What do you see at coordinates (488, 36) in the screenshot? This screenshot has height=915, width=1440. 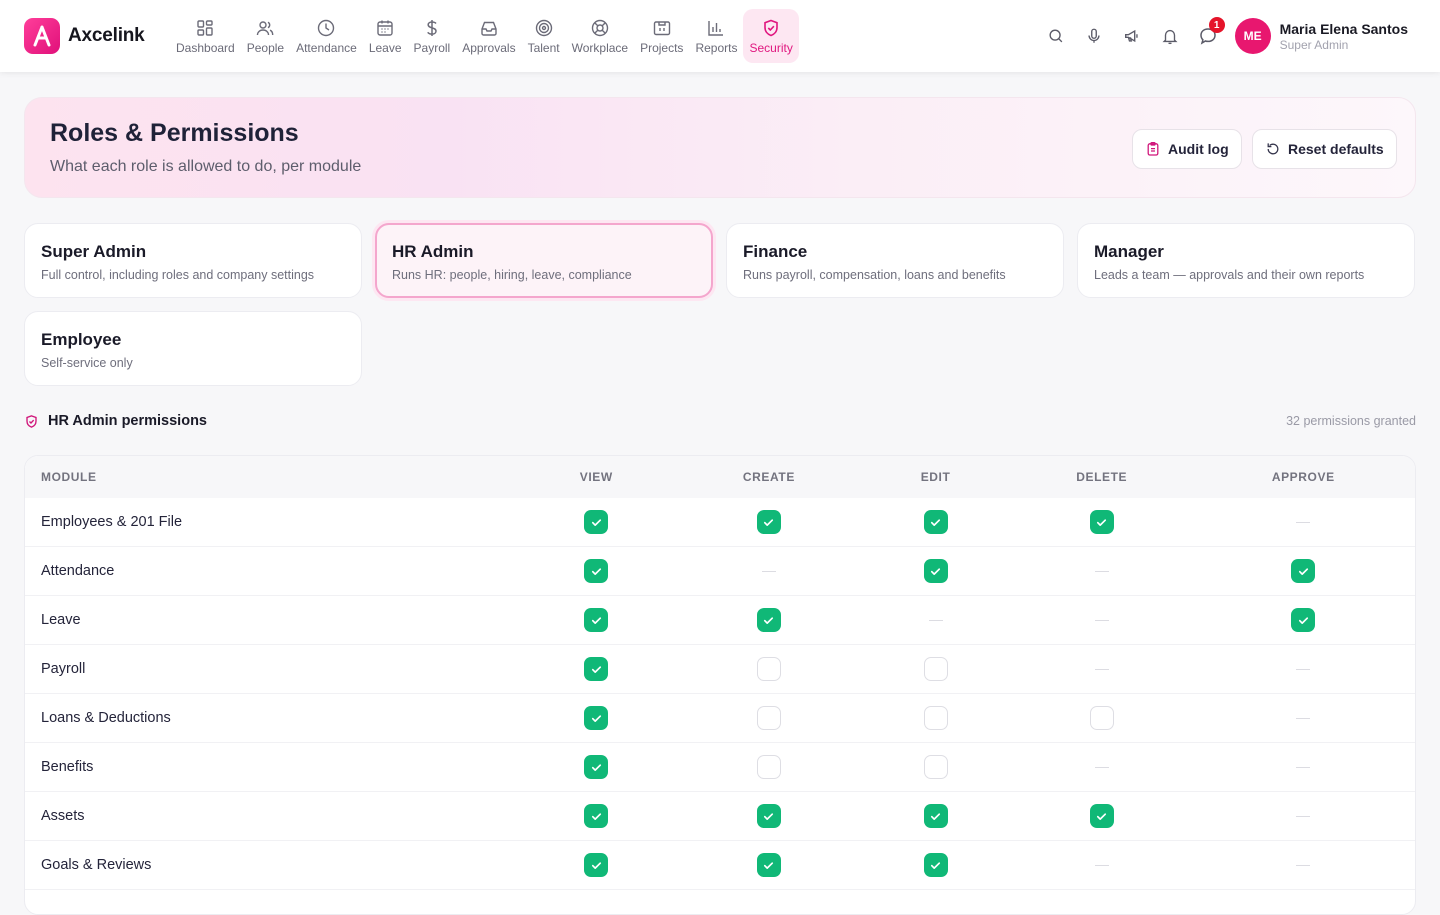 I see `nav-approvals: Approvals` at bounding box center [488, 36].